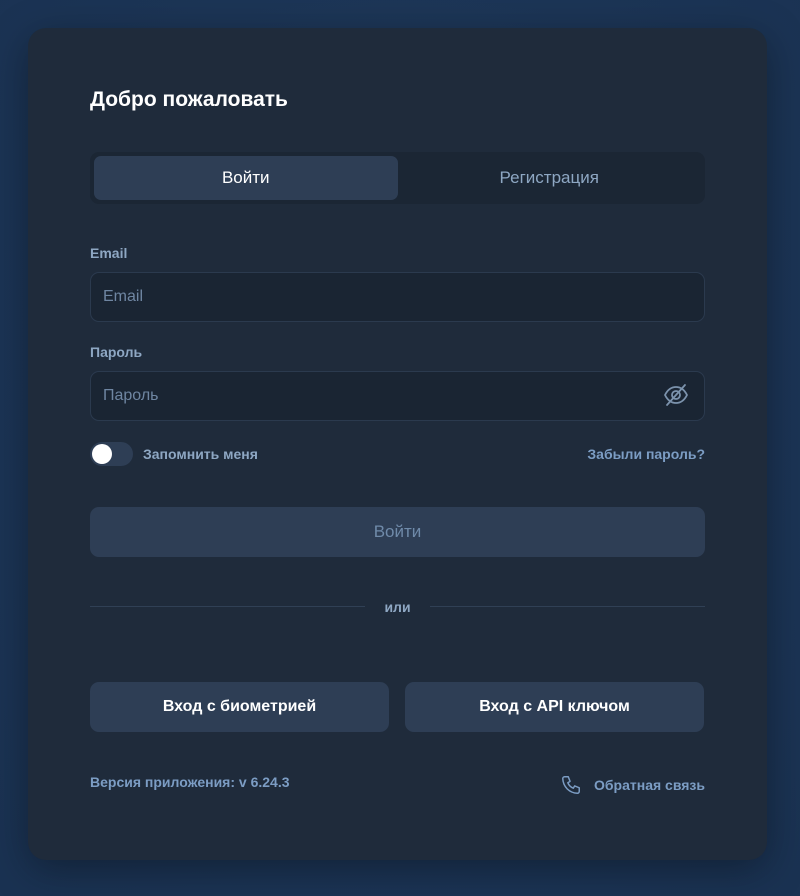 This screenshot has width=800, height=896. I want to click on app-version: Версия приложения: v 6.24.3, so click(190, 782).